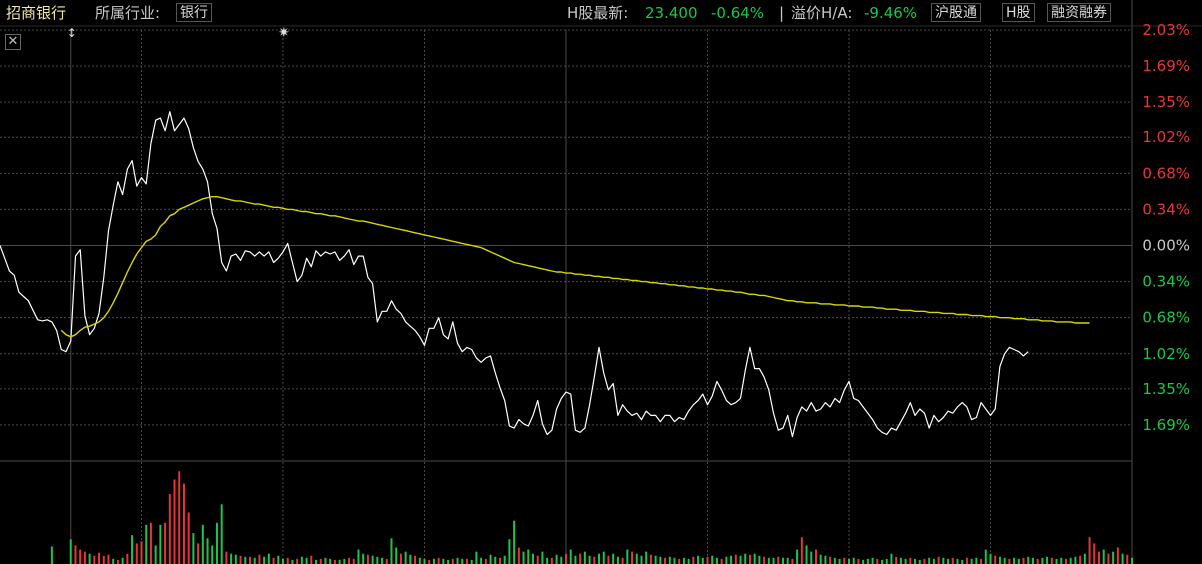 The width and height of the screenshot is (1202, 564). Describe the element at coordinates (1166, 30) in the screenshot. I see `y-tick-label: 2.03%` at that location.